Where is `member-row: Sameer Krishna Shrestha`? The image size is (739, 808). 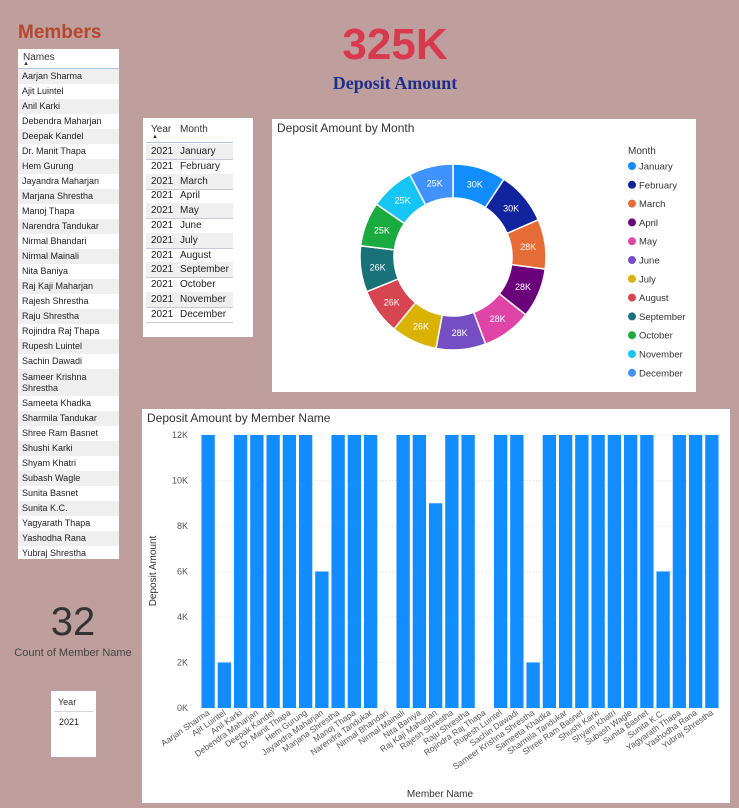 member-row: Sameer Krishna Shrestha is located at coordinates (68, 382).